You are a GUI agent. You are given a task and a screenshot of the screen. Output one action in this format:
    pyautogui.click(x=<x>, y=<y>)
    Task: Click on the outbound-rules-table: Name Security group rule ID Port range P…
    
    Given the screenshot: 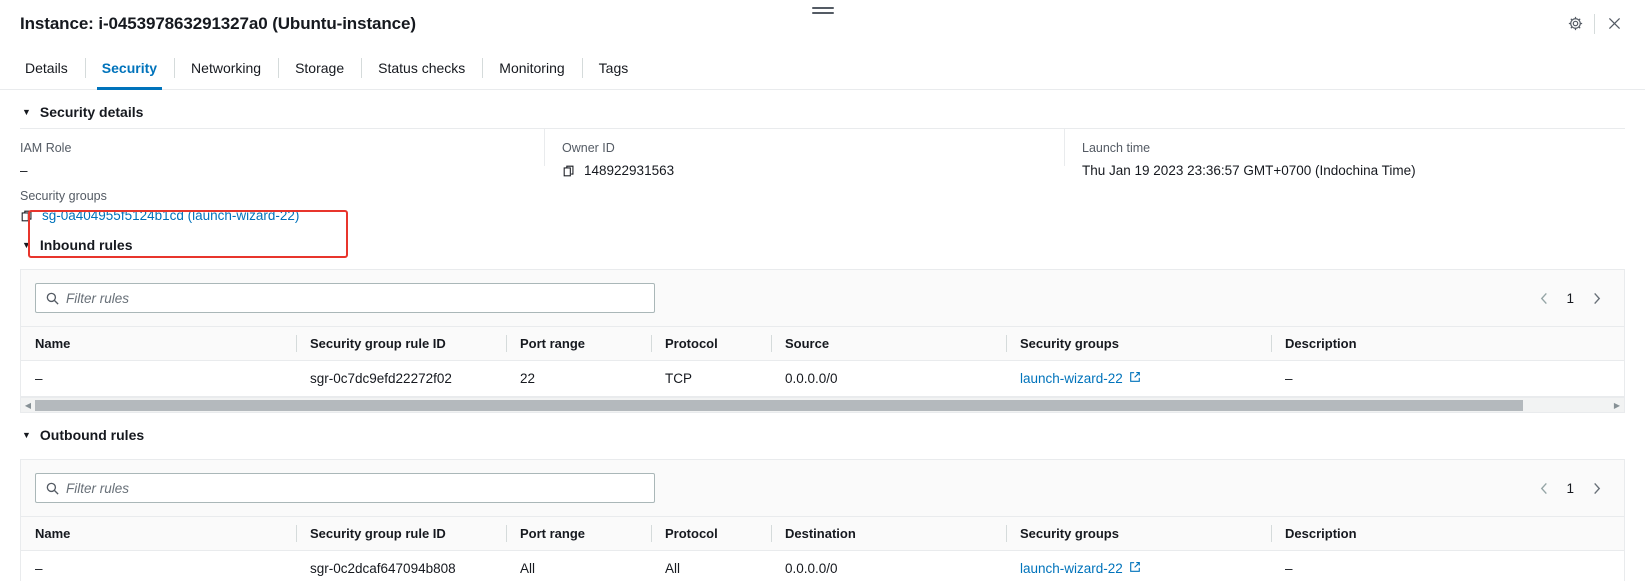 What is the action you would take?
    pyautogui.click(x=822, y=548)
    